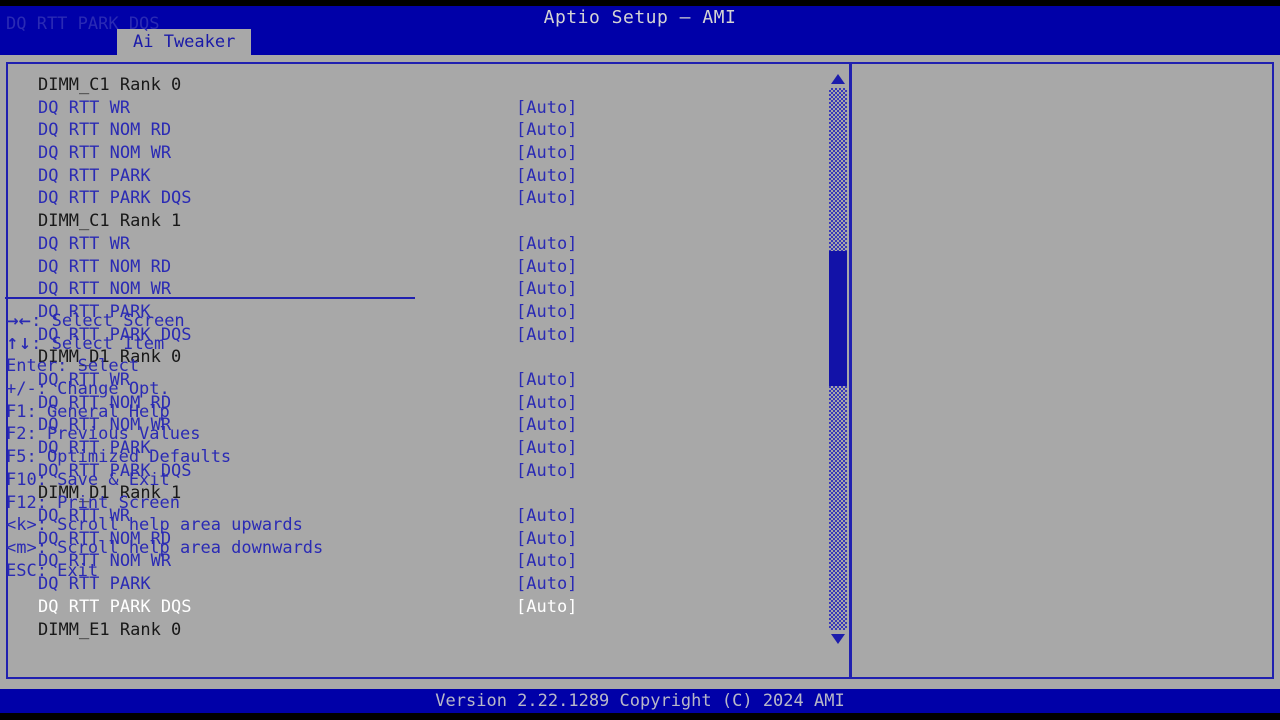 The height and width of the screenshot is (720, 1280). I want to click on legend-row: F1: General Help, so click(212, 412).